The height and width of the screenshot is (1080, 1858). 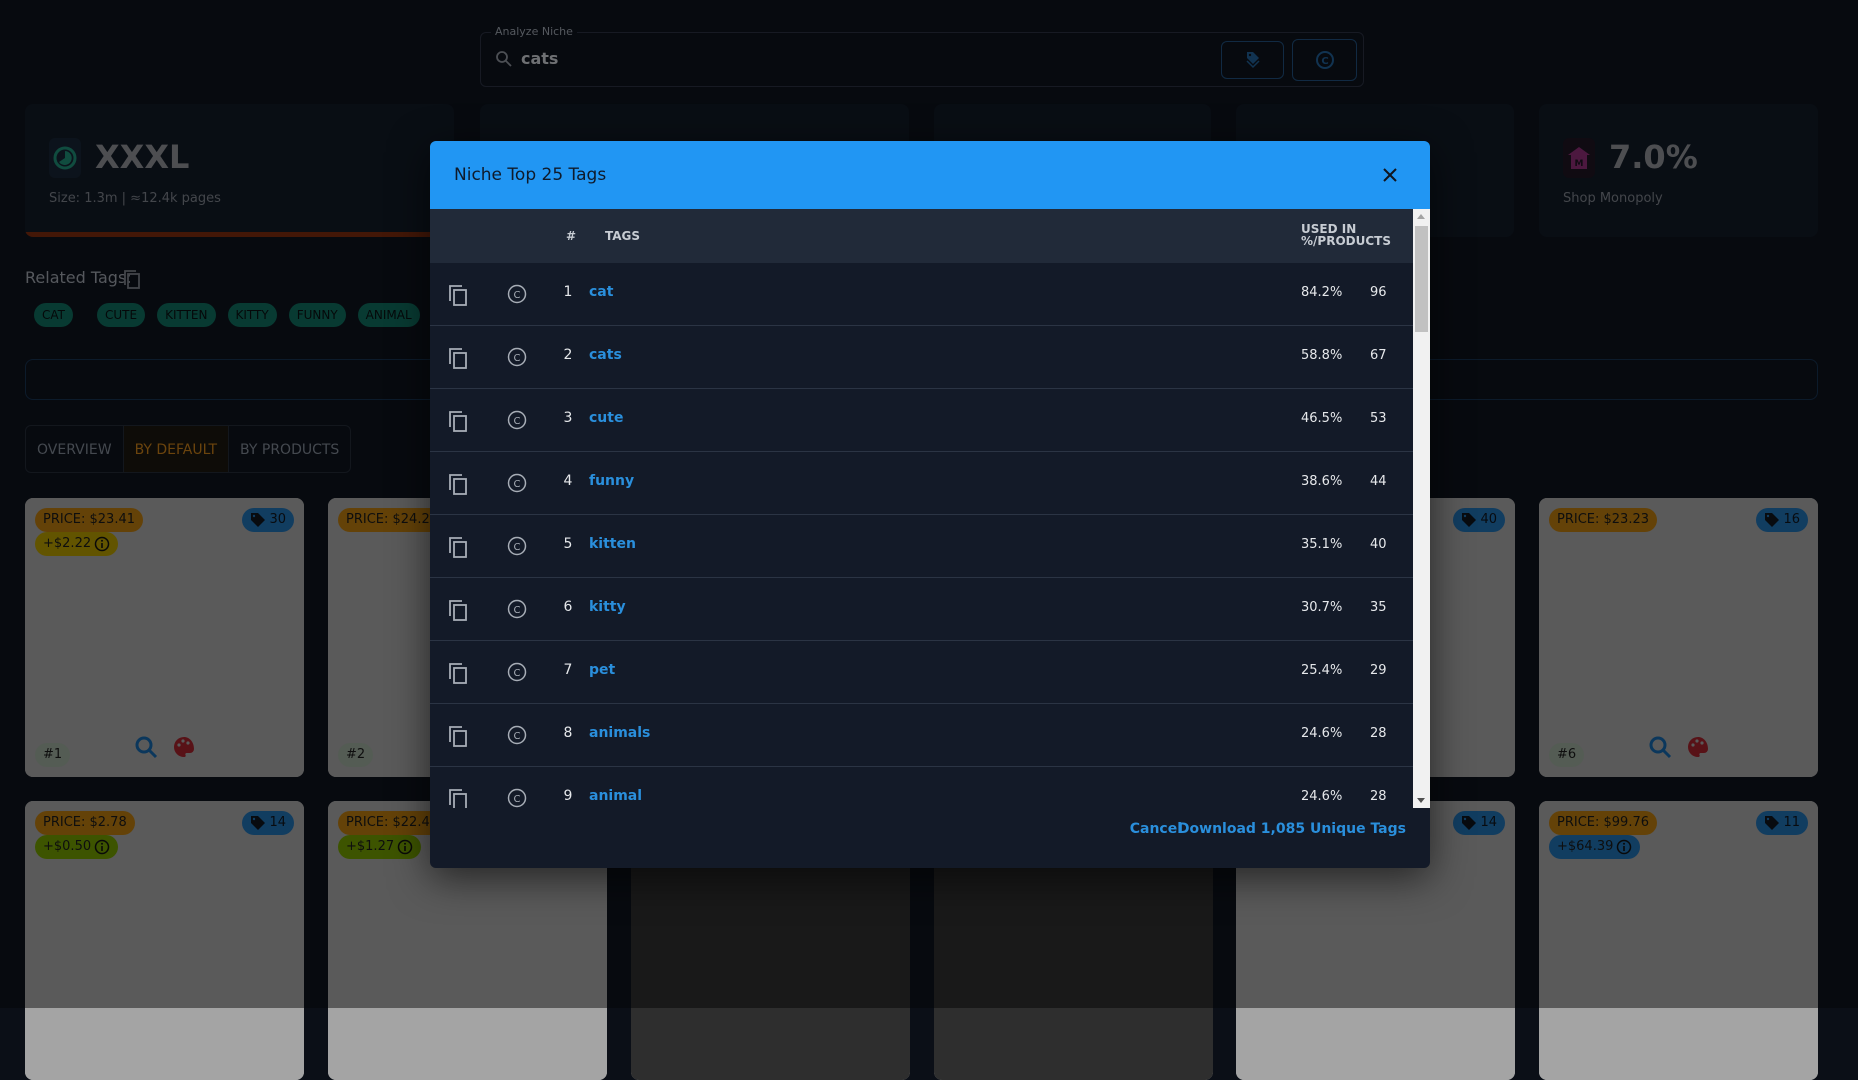 What do you see at coordinates (921, 357) in the screenshot?
I see `table-row: C 2 cats 58.8% 67` at bounding box center [921, 357].